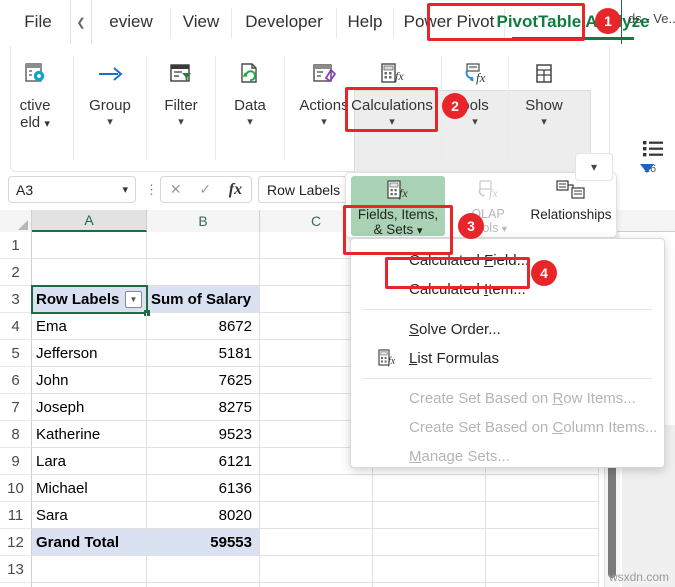 The height and width of the screenshot is (587, 675). What do you see at coordinates (365, 22) in the screenshot?
I see `tab-help: Help` at bounding box center [365, 22].